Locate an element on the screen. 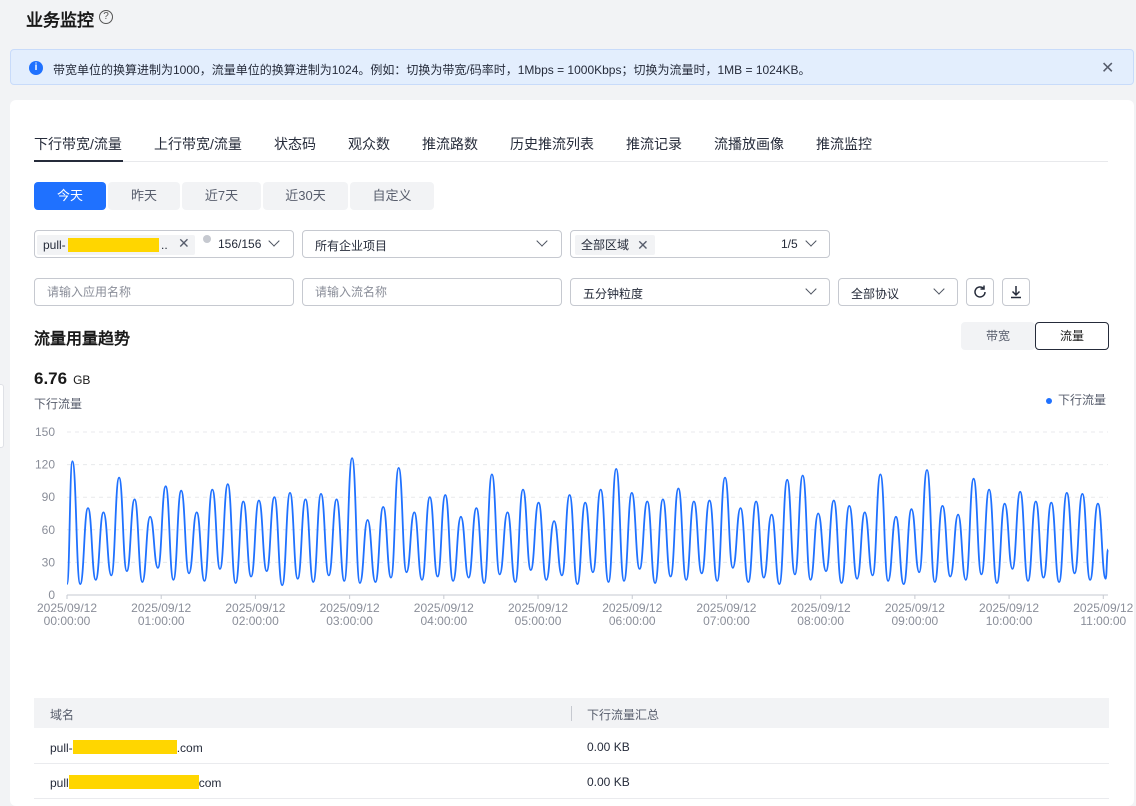 The width and height of the screenshot is (1136, 806). loading-dot-icon is located at coordinates (207, 239).